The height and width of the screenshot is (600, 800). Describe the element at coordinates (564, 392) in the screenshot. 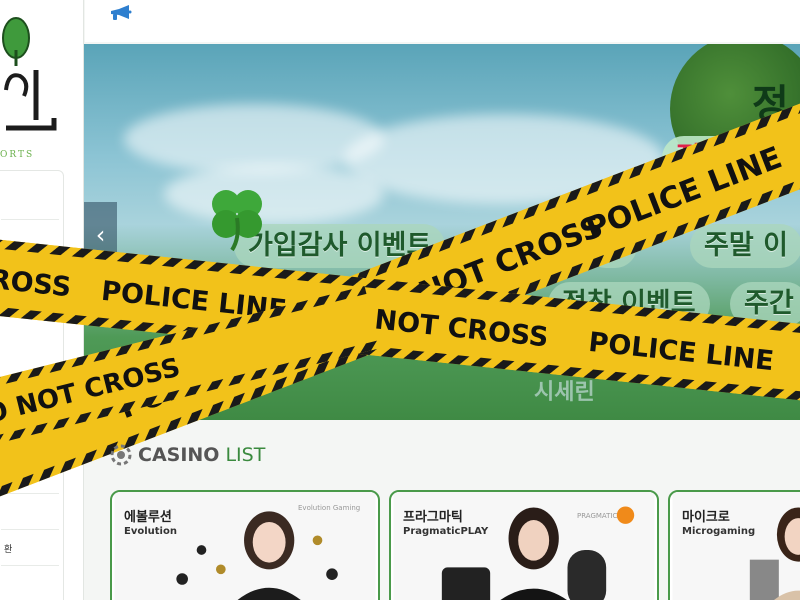

I see `banner-faded-text: 시세린` at that location.